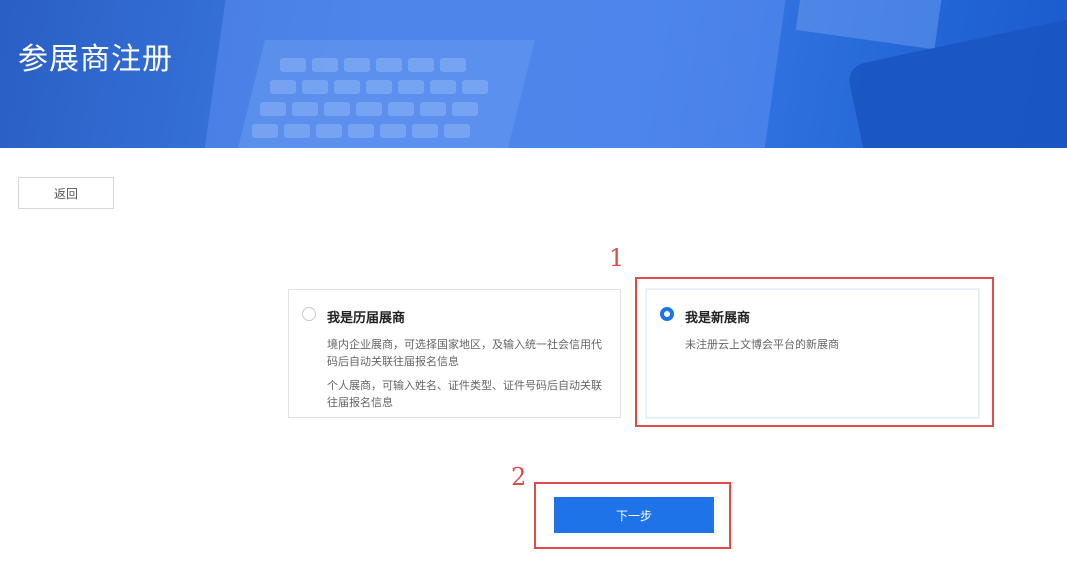 Image resolution: width=1067 pixels, height=568 pixels. I want to click on option-description: 个人展商，可输入姓名、证件类型、证件号码后自动关联往届报名信息, so click(464, 394).